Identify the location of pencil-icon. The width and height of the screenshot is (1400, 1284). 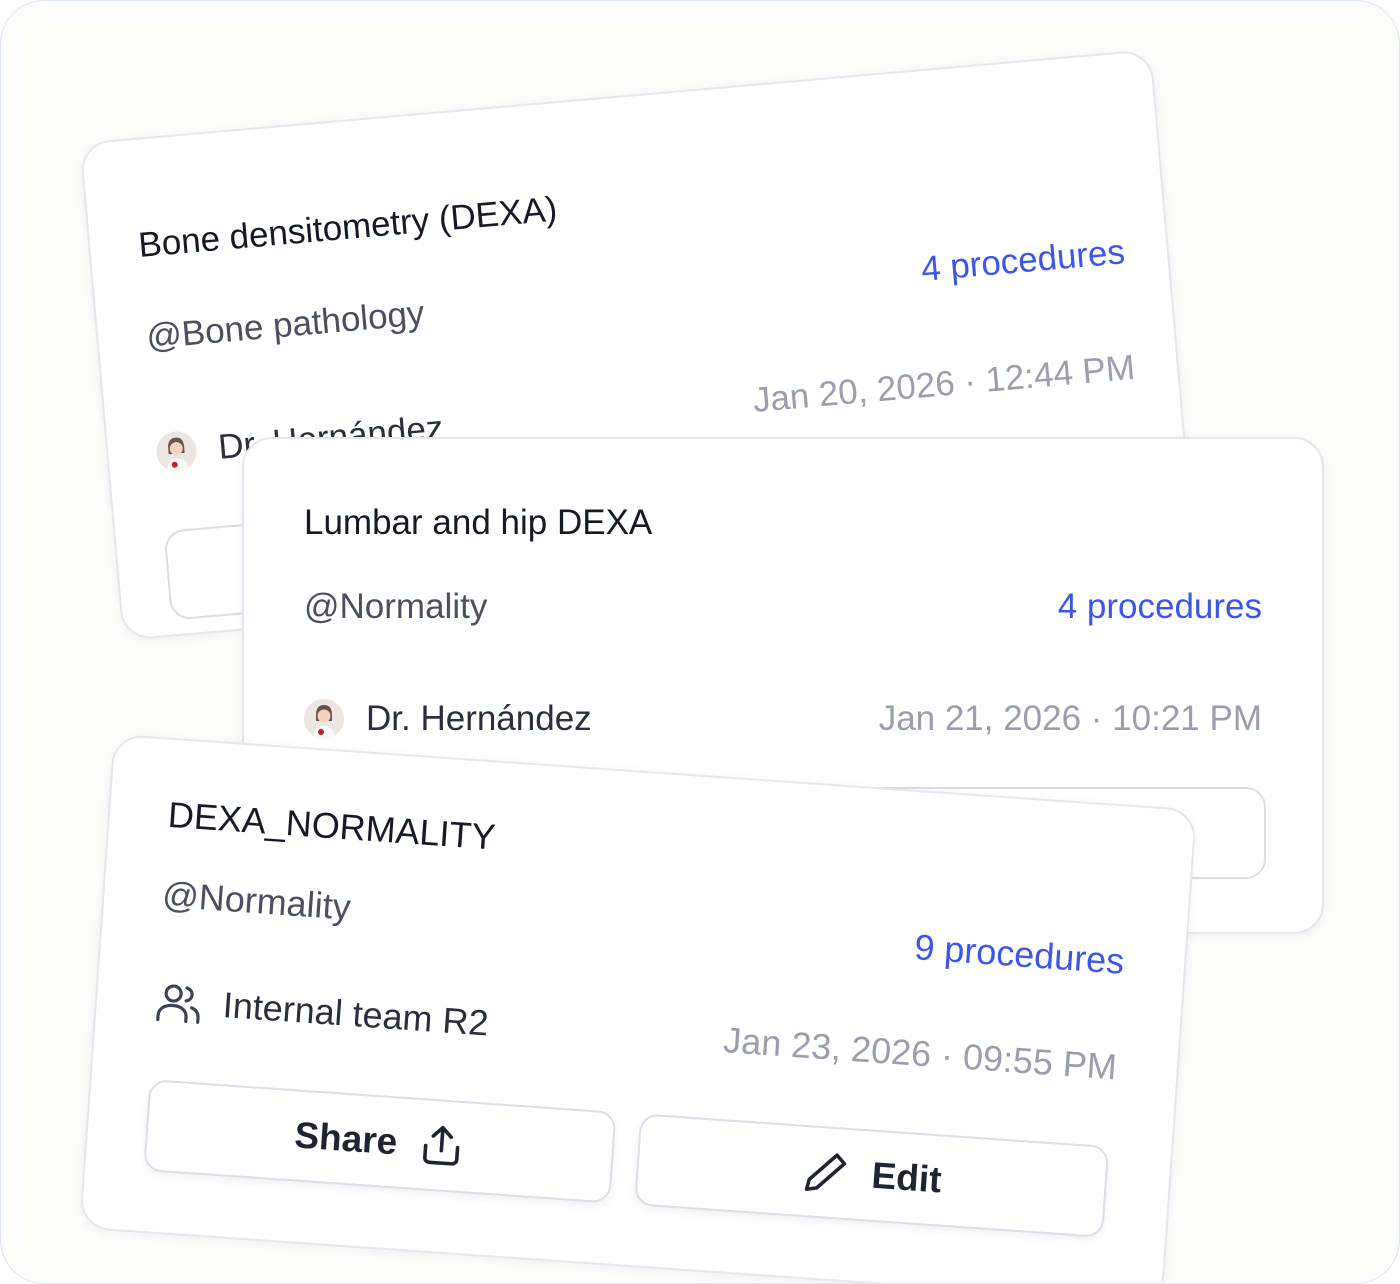
(825, 1172).